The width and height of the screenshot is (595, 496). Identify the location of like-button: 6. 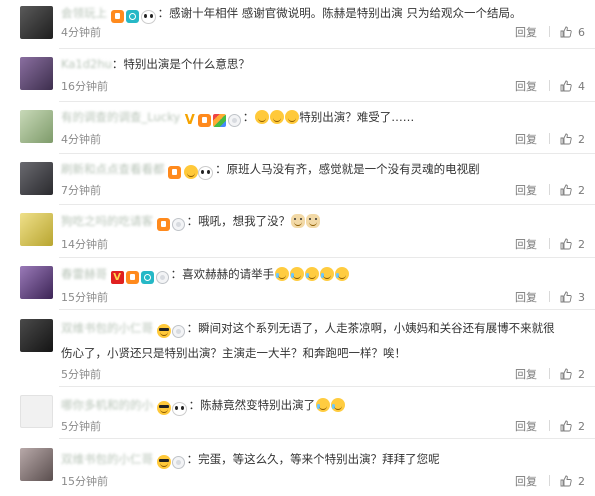
(572, 33).